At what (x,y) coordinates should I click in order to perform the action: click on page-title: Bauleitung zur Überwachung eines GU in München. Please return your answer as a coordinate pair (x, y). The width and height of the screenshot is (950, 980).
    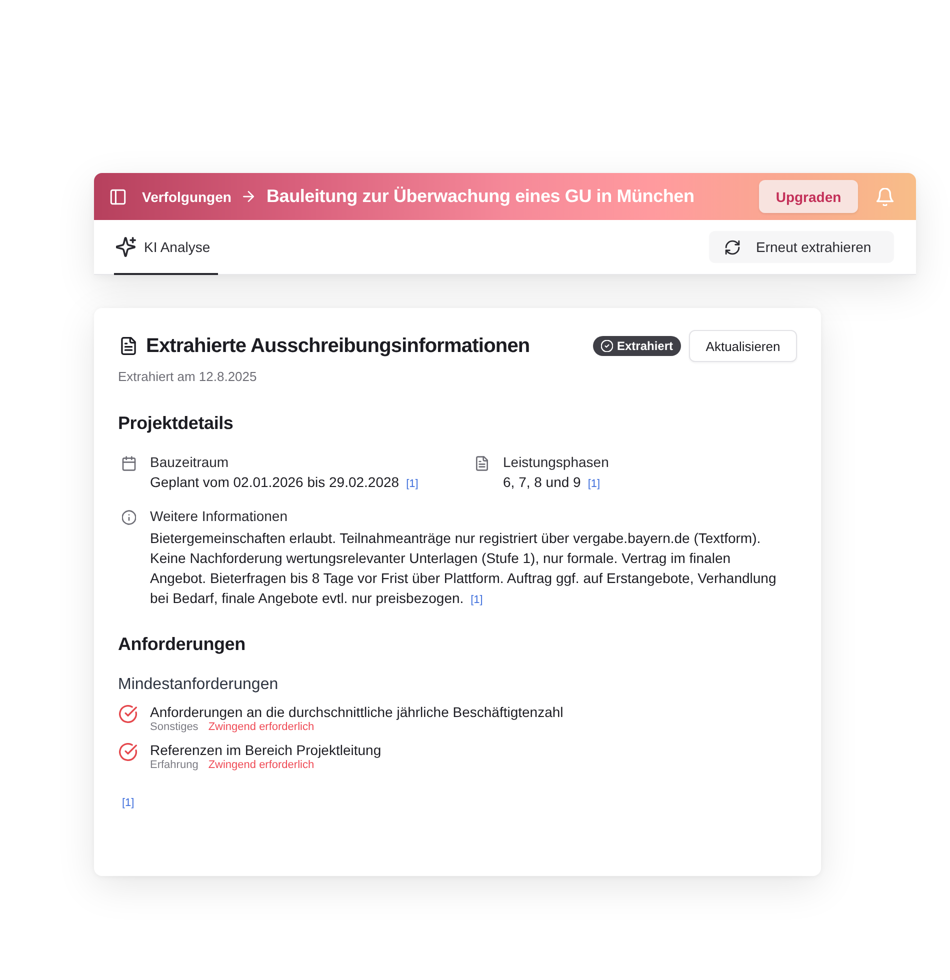
    Looking at the image, I should click on (480, 196).